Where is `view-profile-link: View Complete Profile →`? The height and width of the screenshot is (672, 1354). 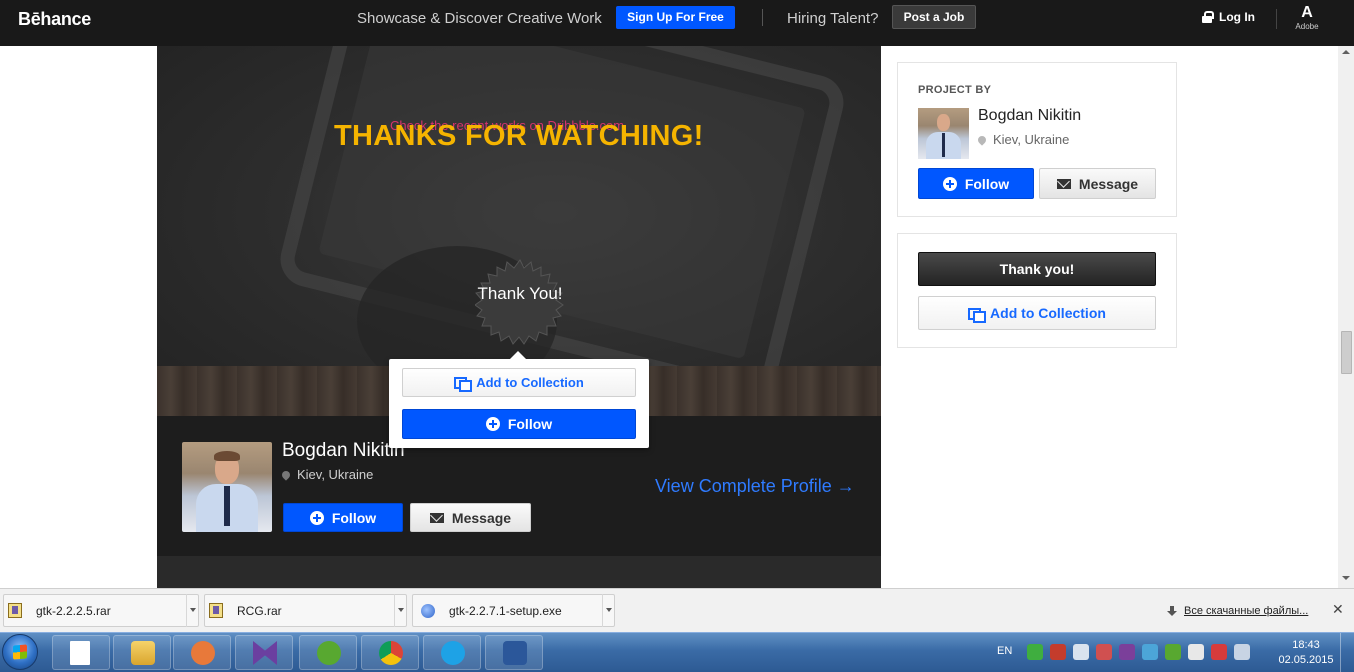 view-profile-link: View Complete Profile → is located at coordinates (755, 486).